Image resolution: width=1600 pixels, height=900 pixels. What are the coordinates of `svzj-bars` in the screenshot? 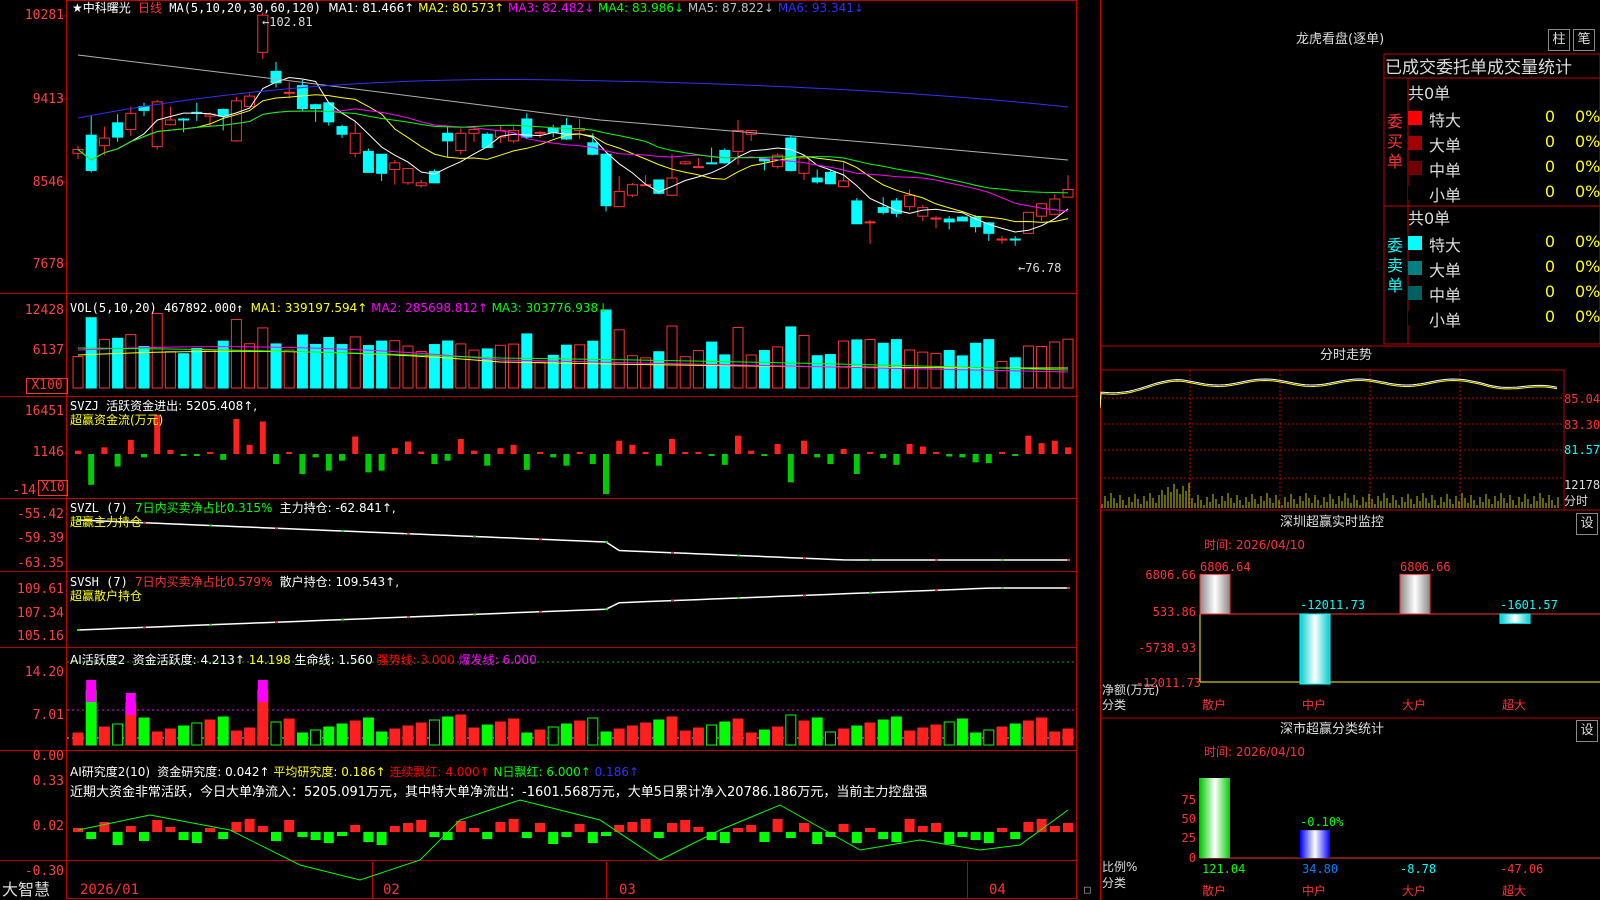 It's located at (573, 454).